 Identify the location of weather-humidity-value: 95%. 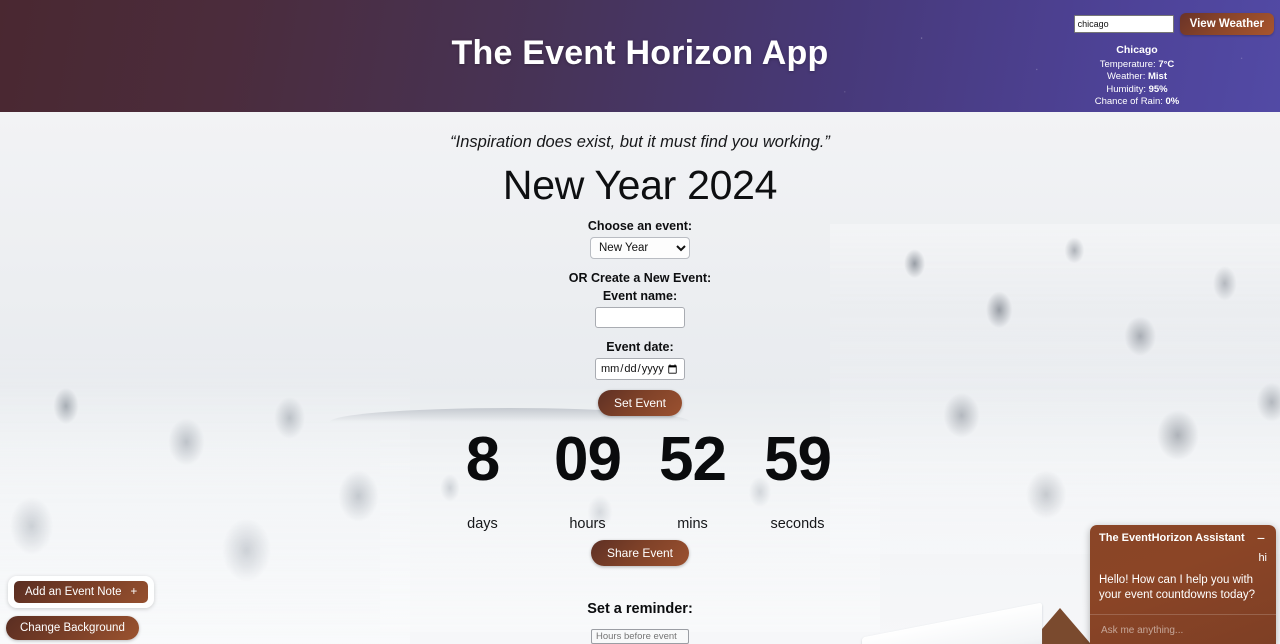
(1158, 89).